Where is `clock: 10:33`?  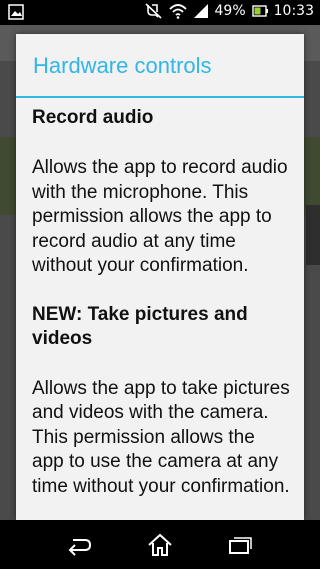
clock: 10:33 is located at coordinates (293, 11).